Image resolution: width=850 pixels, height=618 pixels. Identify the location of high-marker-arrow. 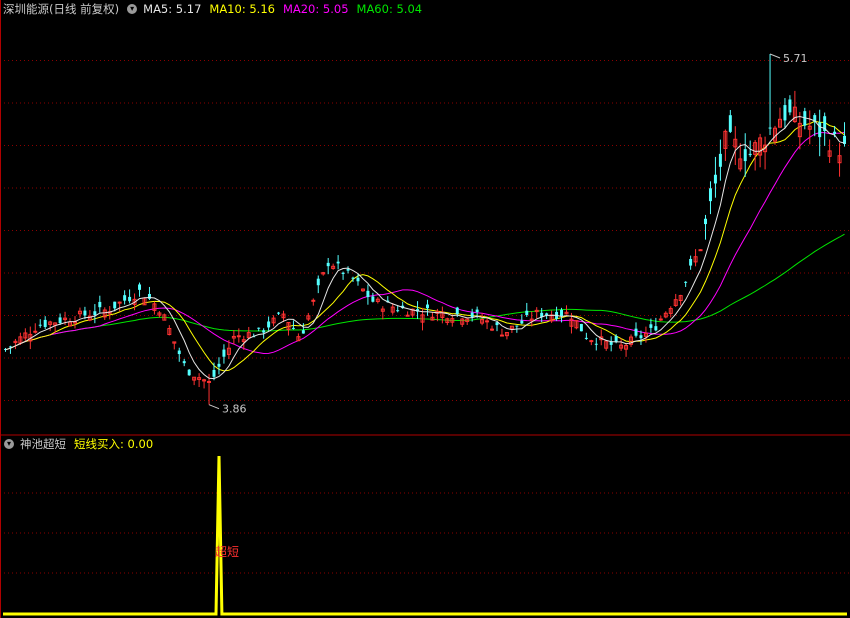
(775, 56).